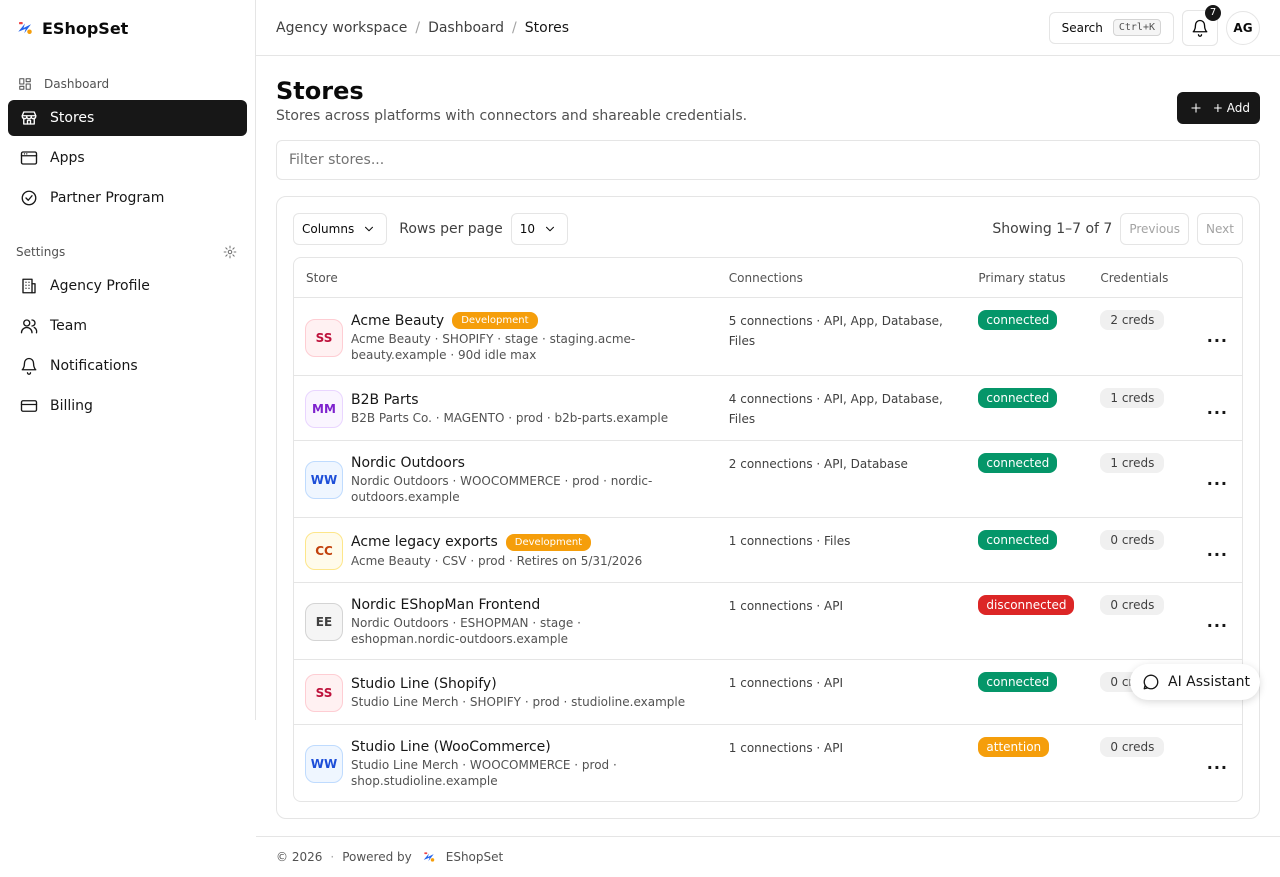  What do you see at coordinates (1220, 229) in the screenshot?
I see `next-page-button: Next` at bounding box center [1220, 229].